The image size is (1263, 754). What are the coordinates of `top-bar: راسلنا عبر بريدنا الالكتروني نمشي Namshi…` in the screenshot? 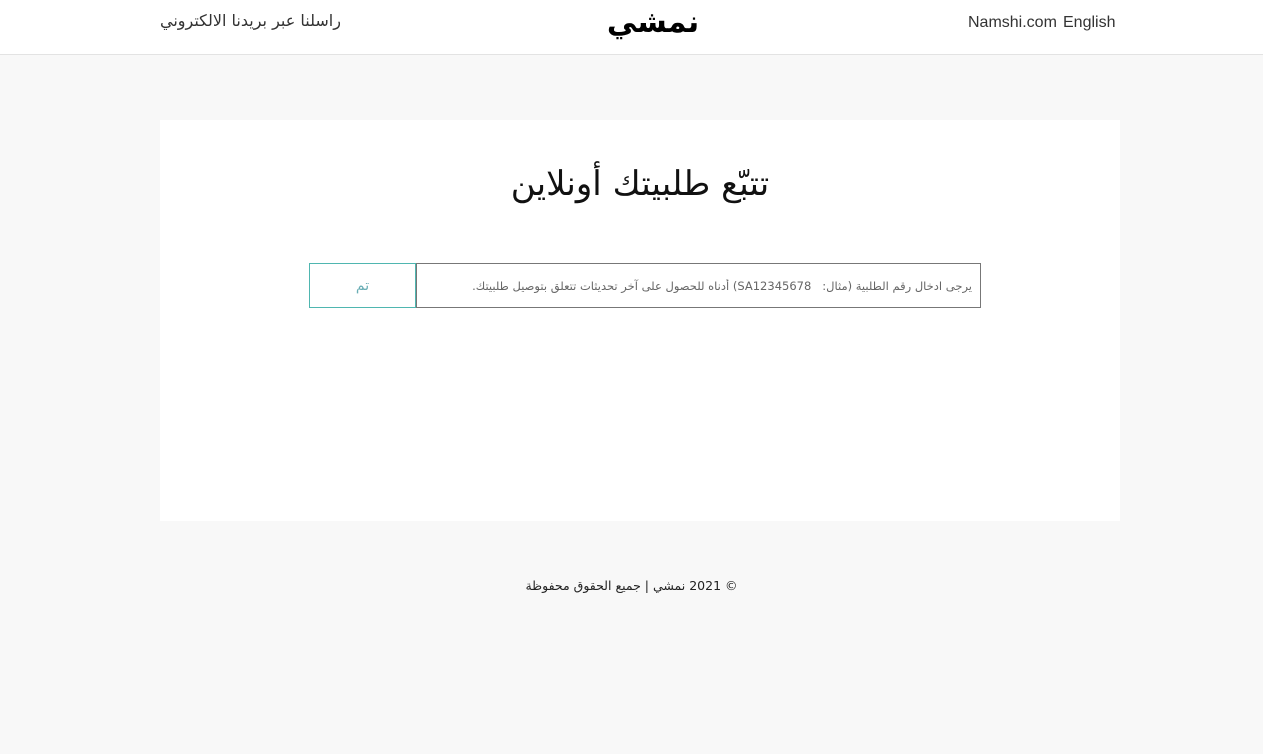 It's located at (631, 27).